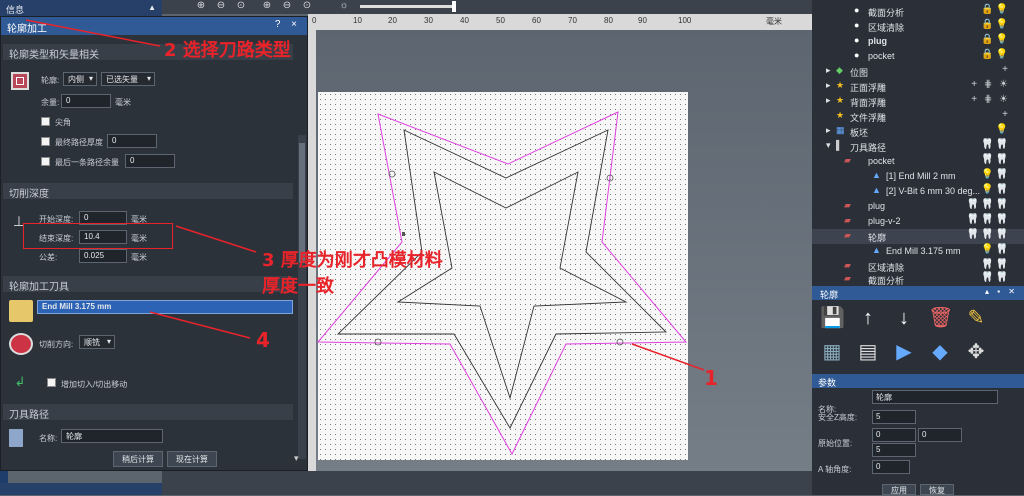 The image size is (1024, 496). I want to click on annotation-step1: 1, so click(711, 378).